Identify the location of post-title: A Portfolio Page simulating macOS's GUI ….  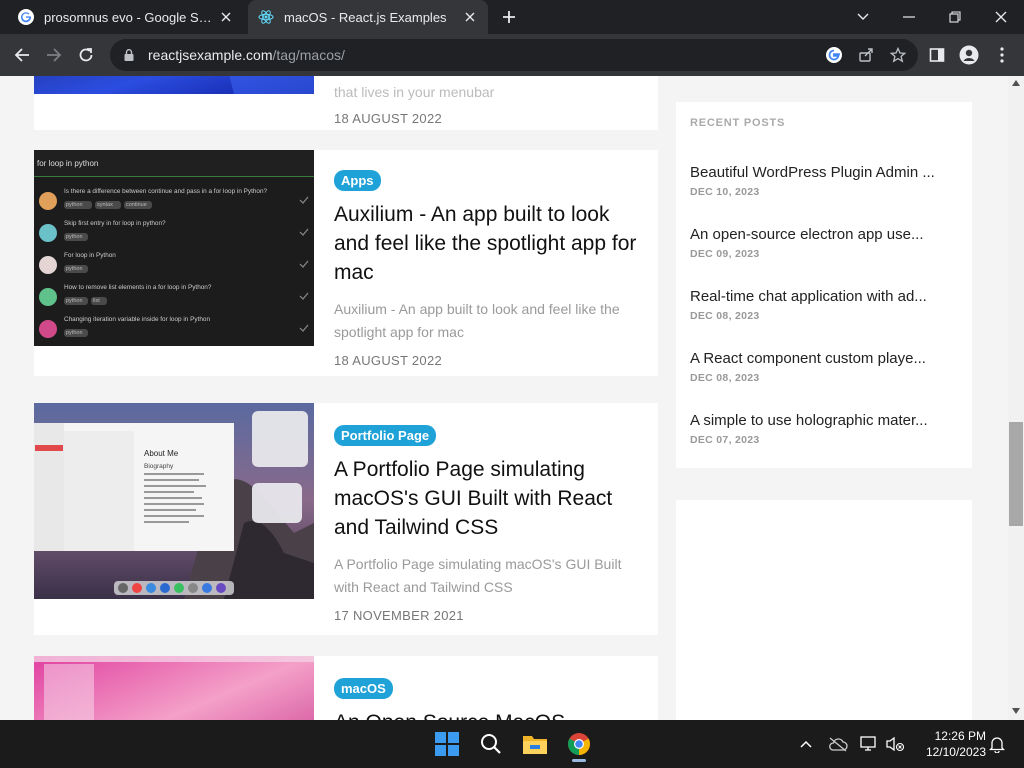
(489, 498).